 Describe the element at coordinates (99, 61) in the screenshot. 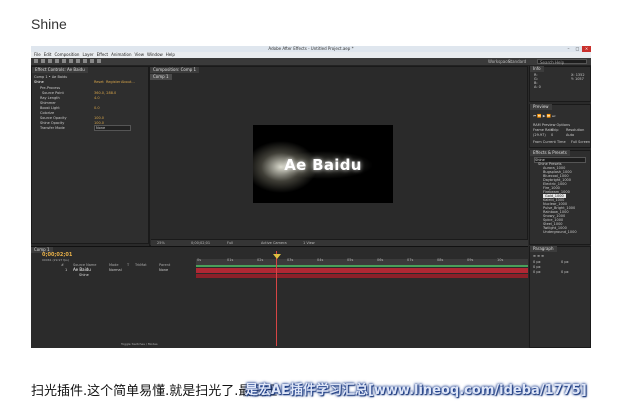

I see `brush-tool-icon` at that location.